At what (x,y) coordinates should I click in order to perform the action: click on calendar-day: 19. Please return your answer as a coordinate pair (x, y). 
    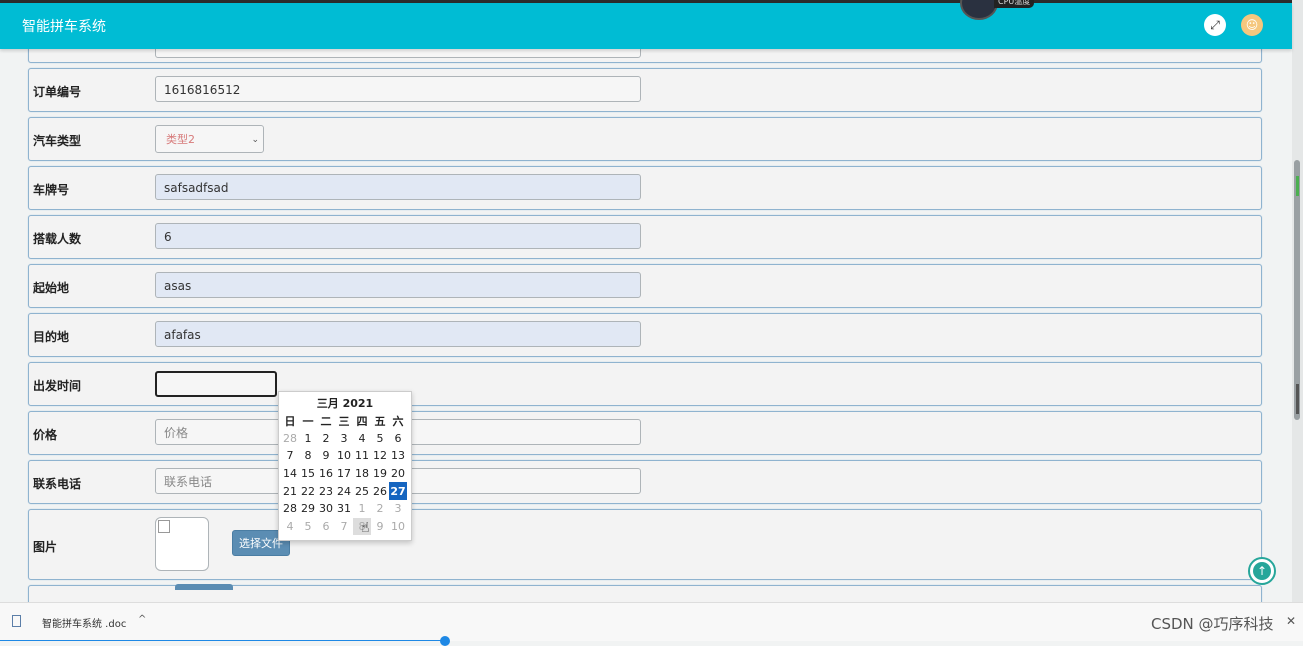
    Looking at the image, I should click on (380, 474).